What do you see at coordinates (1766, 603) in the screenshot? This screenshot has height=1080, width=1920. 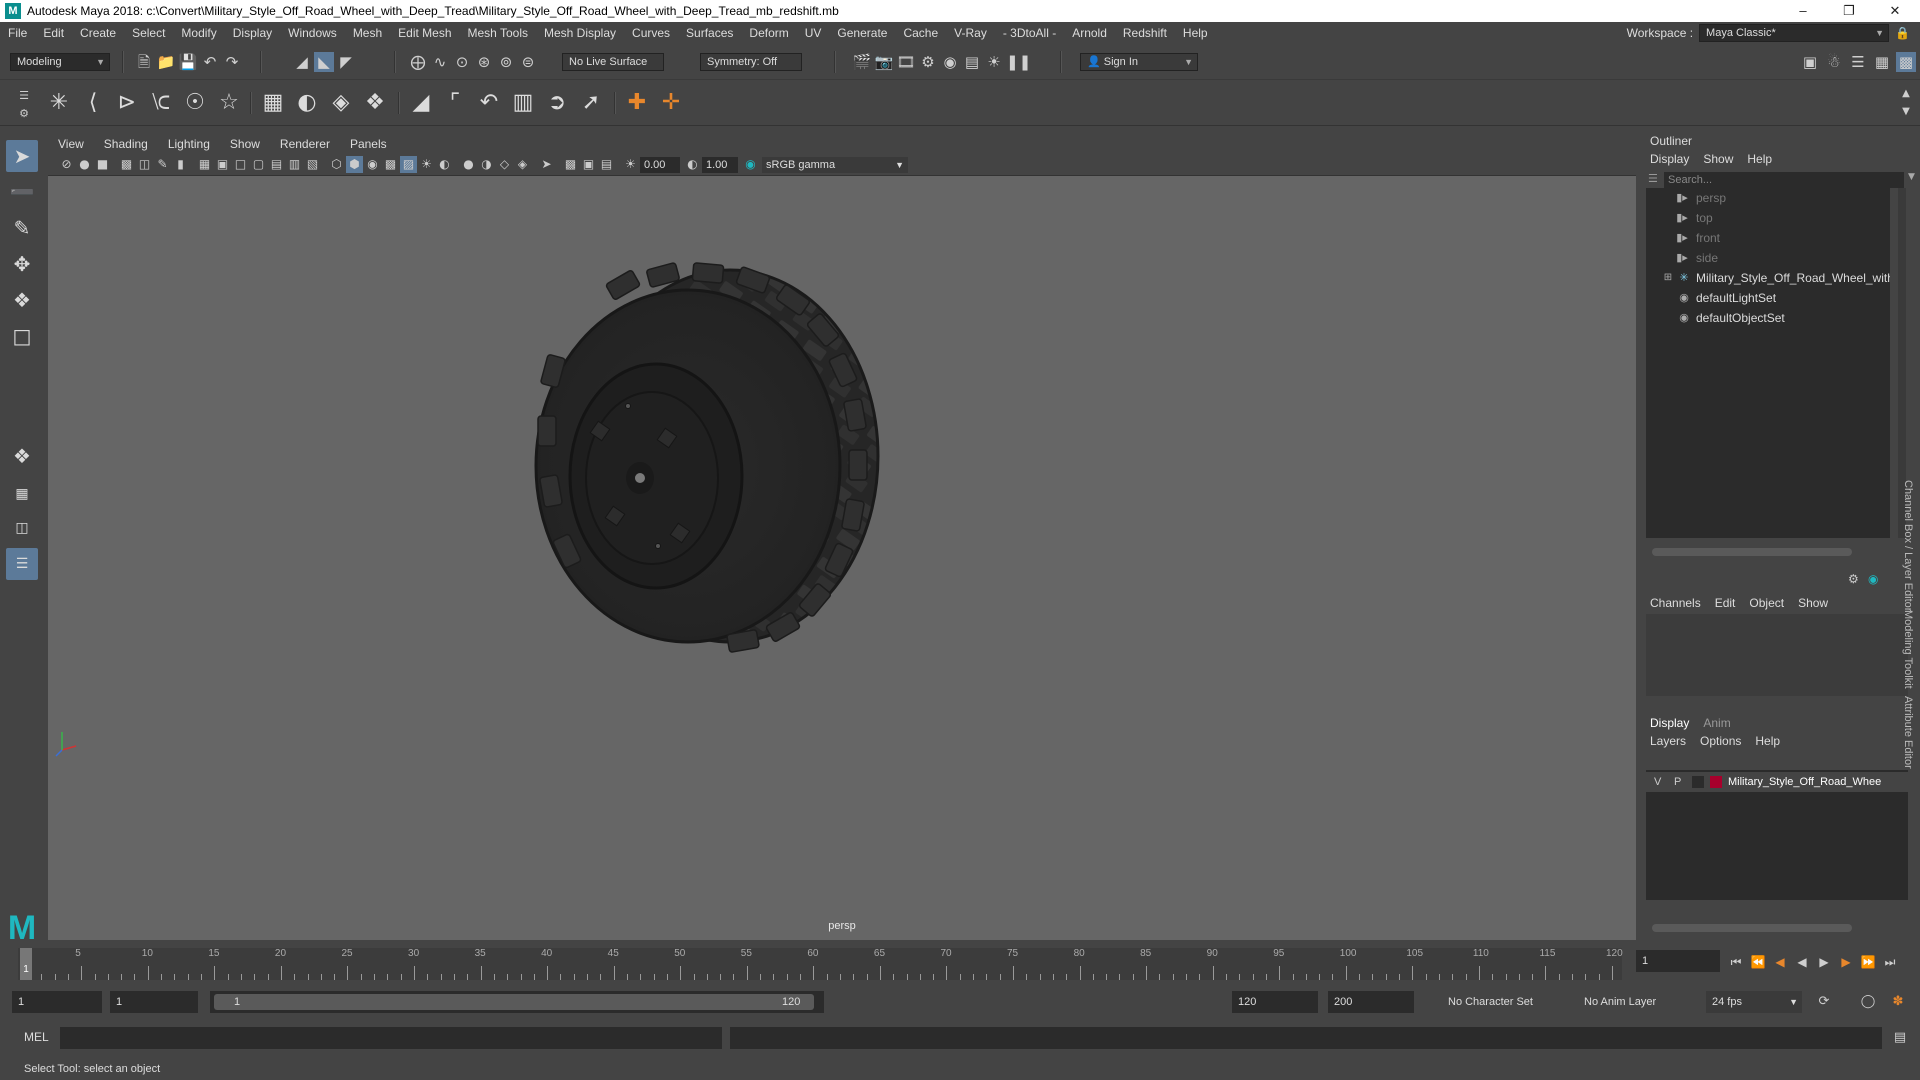 I see `channelbox-menu-object: Object` at bounding box center [1766, 603].